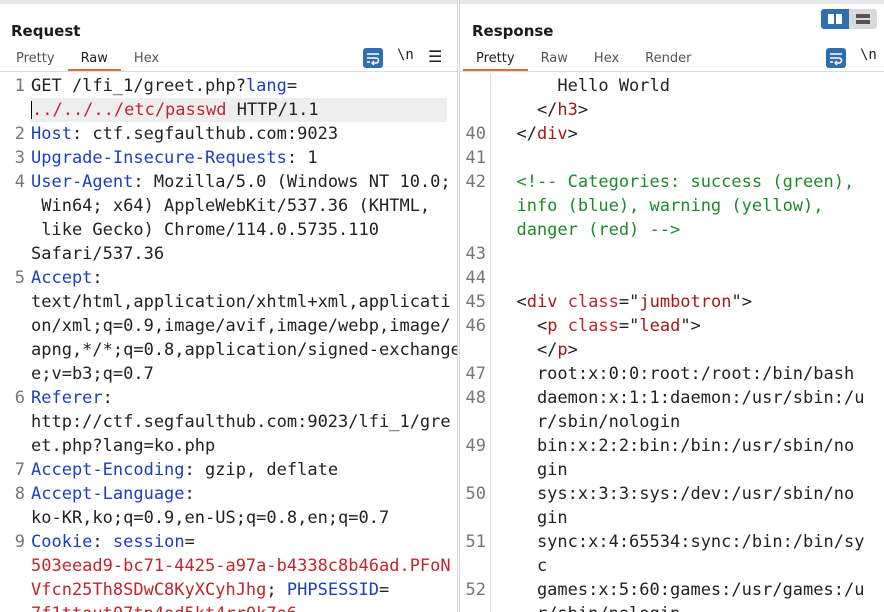 The width and height of the screenshot is (884, 612). I want to click on code-line: 51 sync:x:4:65534:sync:/bin:/bin/sy, so click(672, 542).